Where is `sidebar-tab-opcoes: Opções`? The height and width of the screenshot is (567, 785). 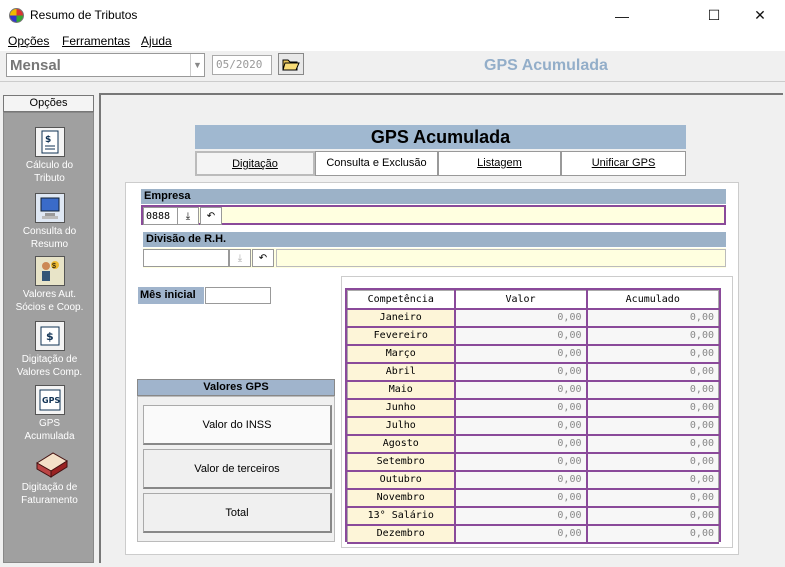
sidebar-tab-opcoes: Opções is located at coordinates (48, 103).